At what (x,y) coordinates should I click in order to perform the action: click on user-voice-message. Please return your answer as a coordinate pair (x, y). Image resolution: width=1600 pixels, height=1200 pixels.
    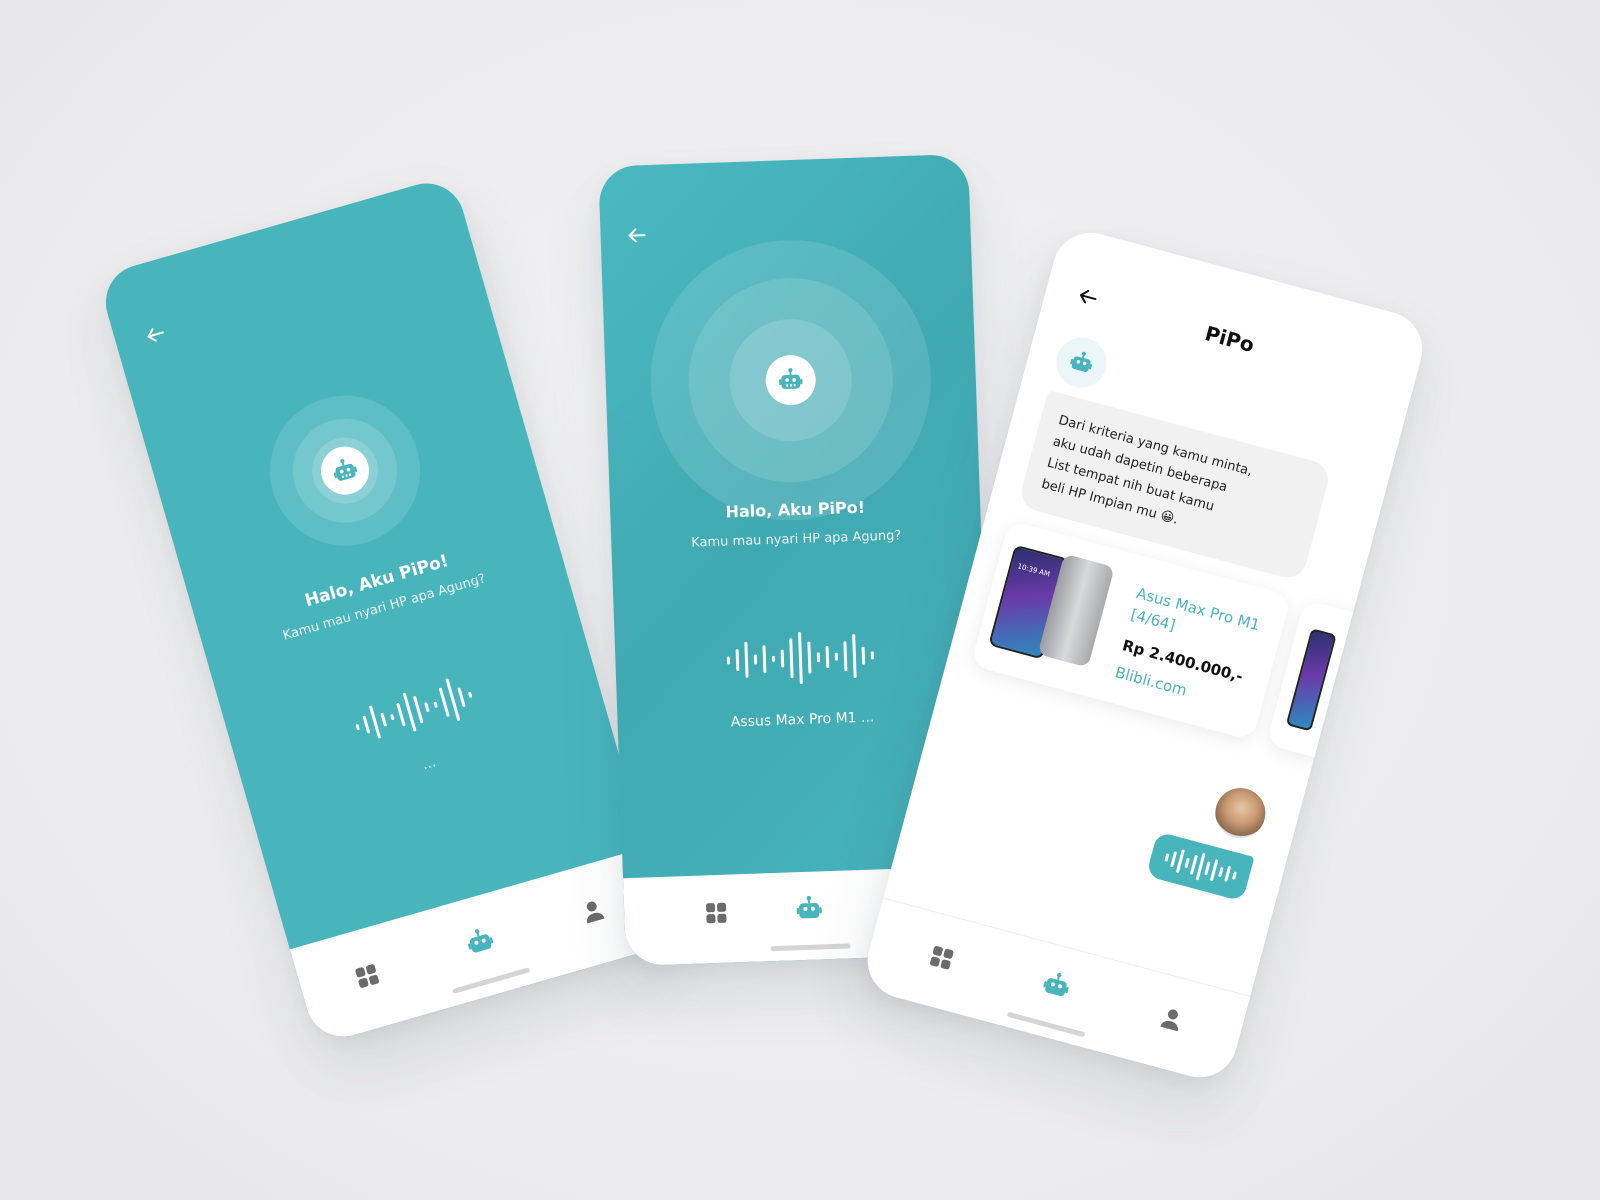
    Looking at the image, I should click on (1200, 866).